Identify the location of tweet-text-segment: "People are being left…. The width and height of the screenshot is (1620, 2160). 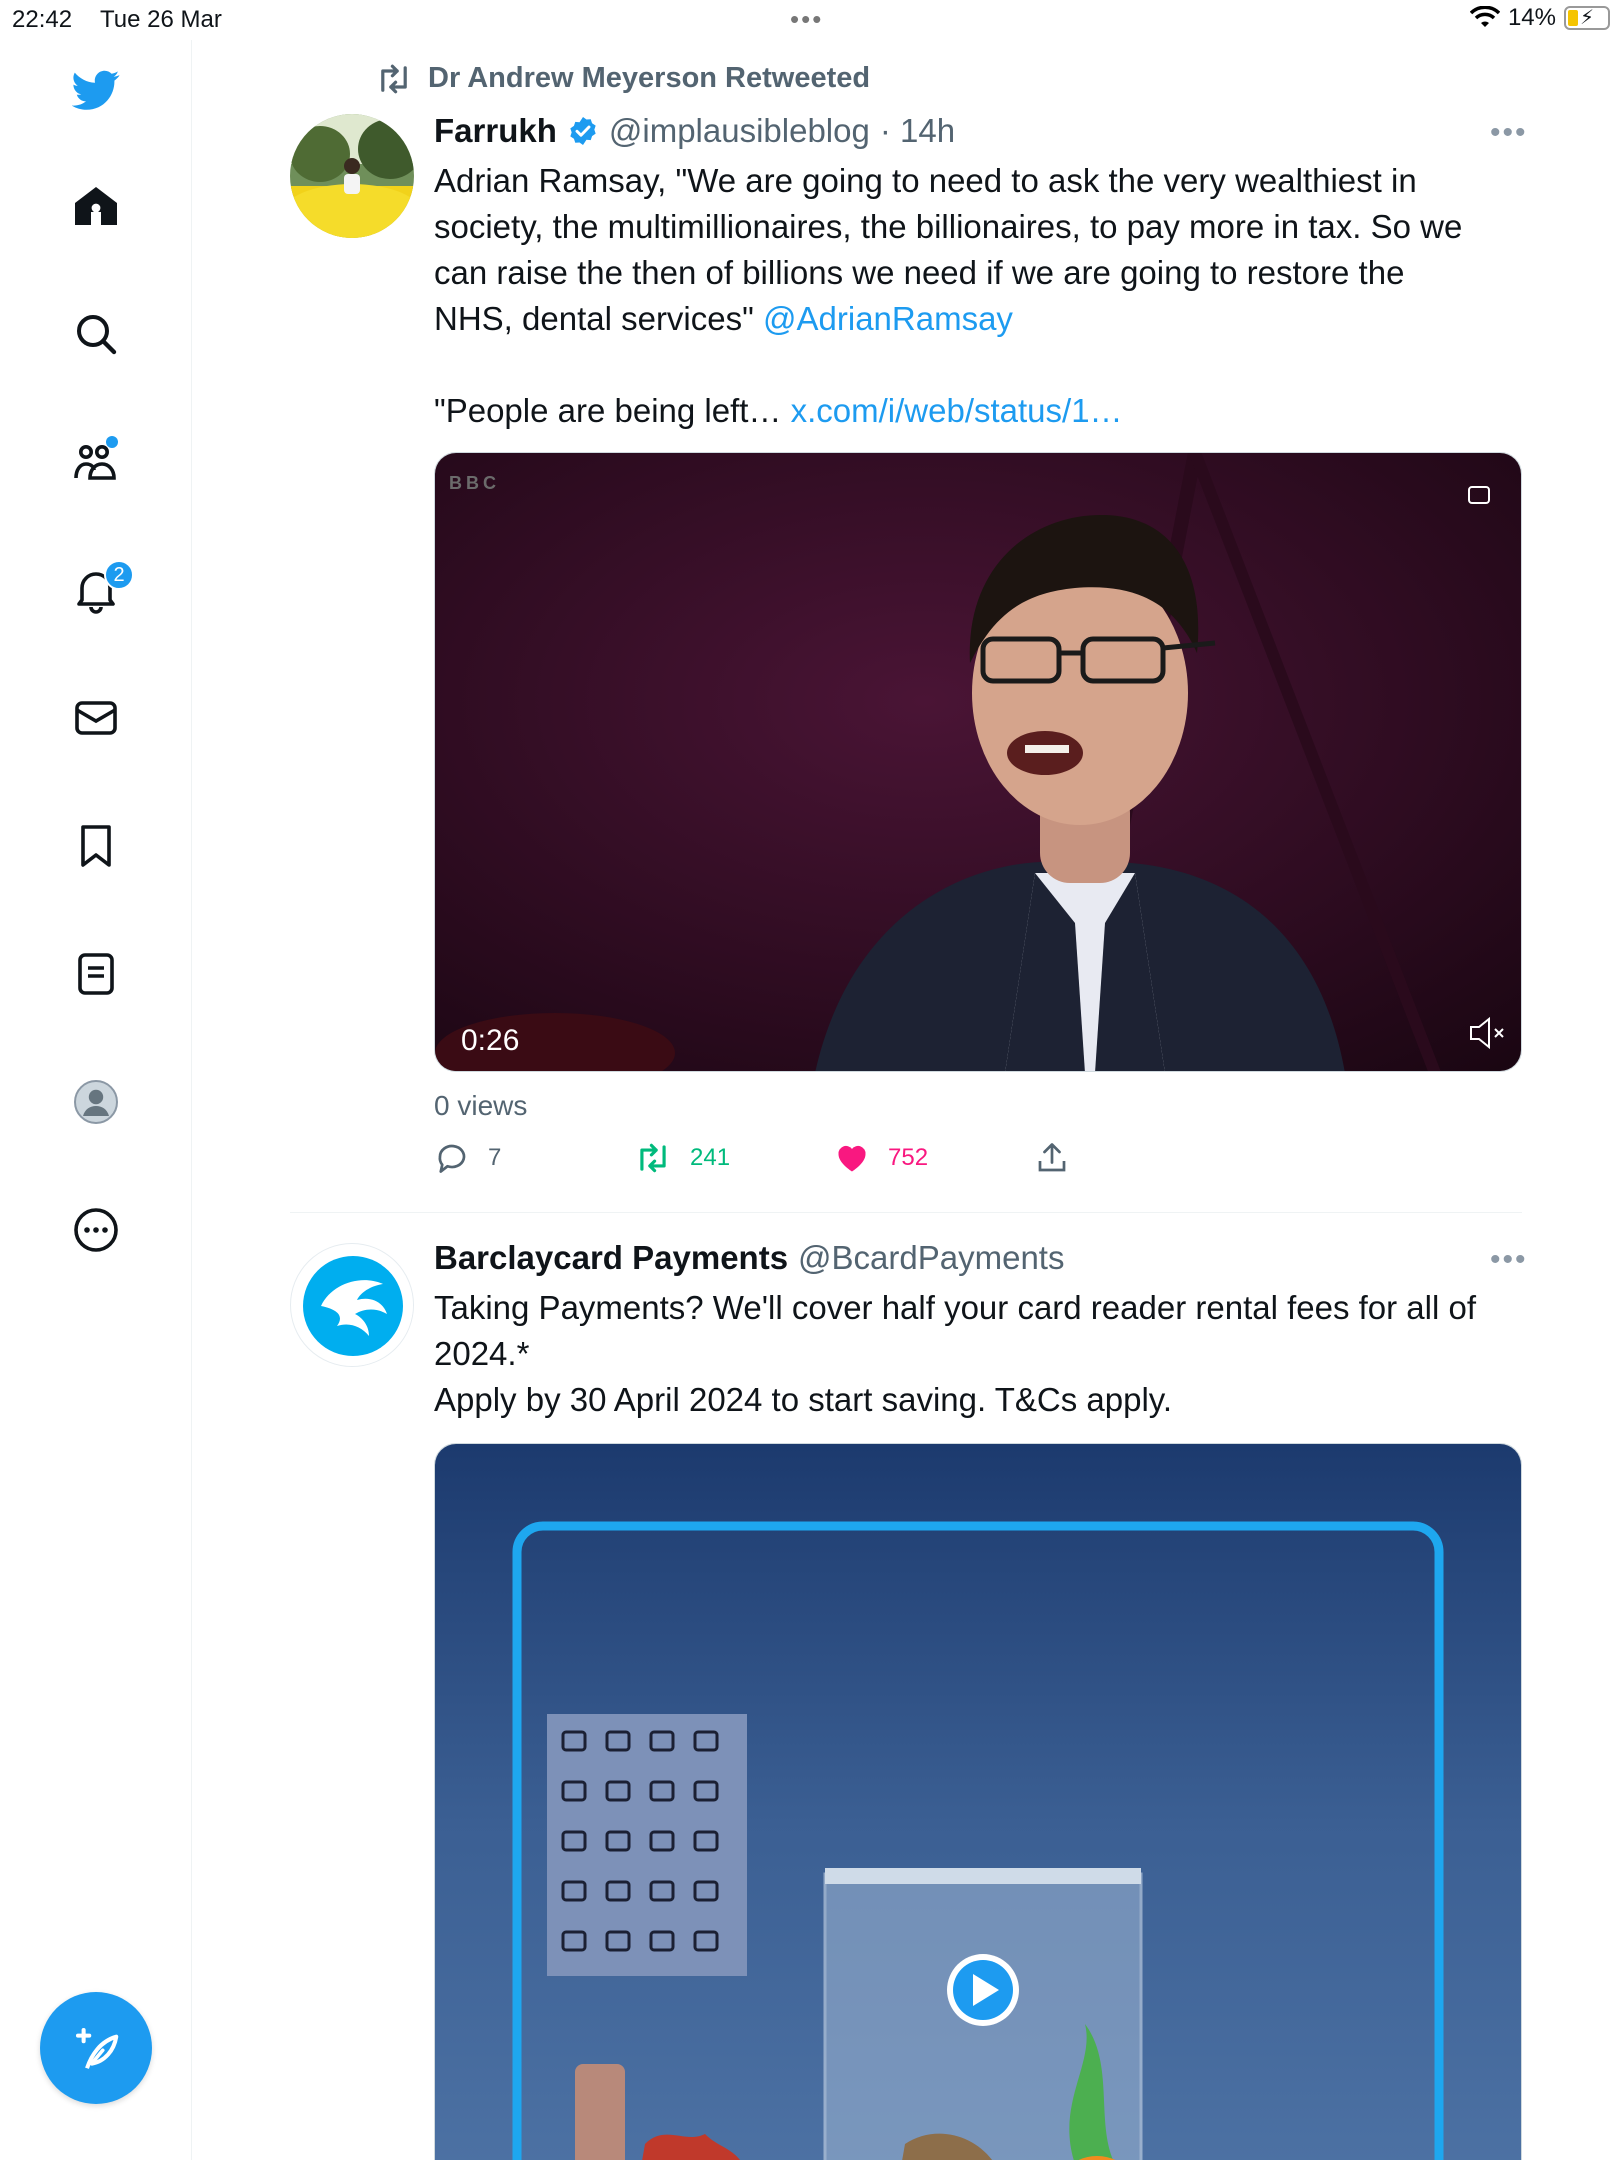
(612, 410).